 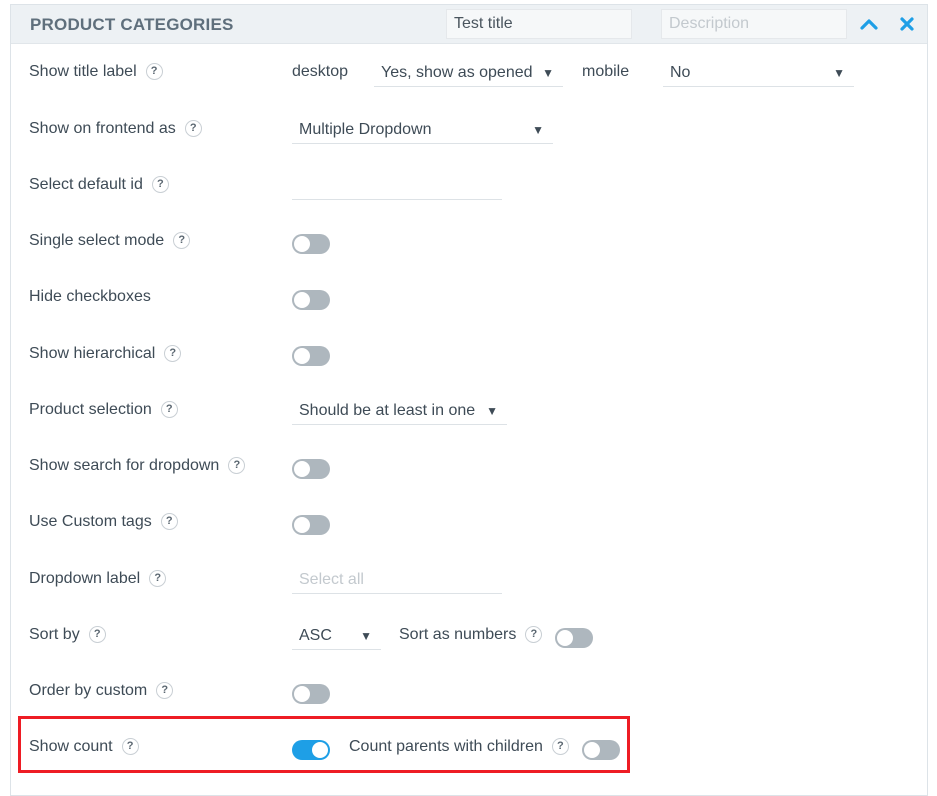 I want to click on show-title-label-label: Show title label?, so click(x=96, y=72).